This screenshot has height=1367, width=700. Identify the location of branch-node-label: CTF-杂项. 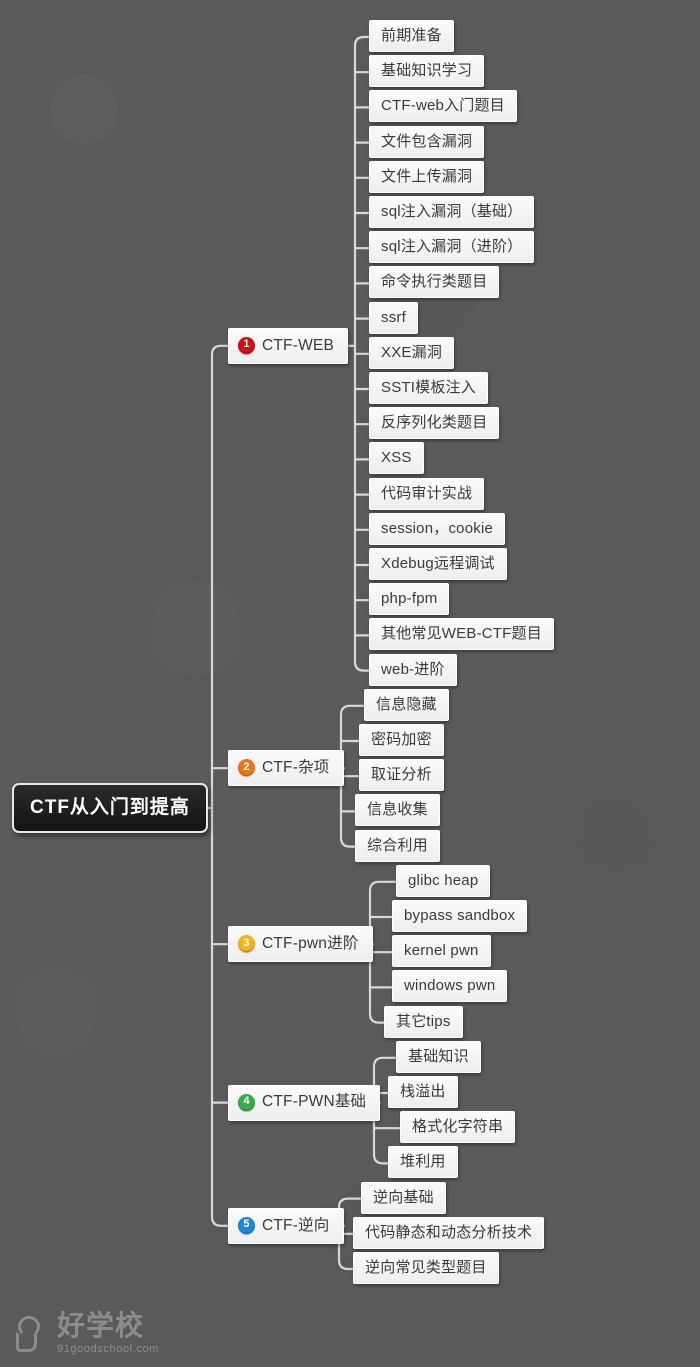
(296, 767).